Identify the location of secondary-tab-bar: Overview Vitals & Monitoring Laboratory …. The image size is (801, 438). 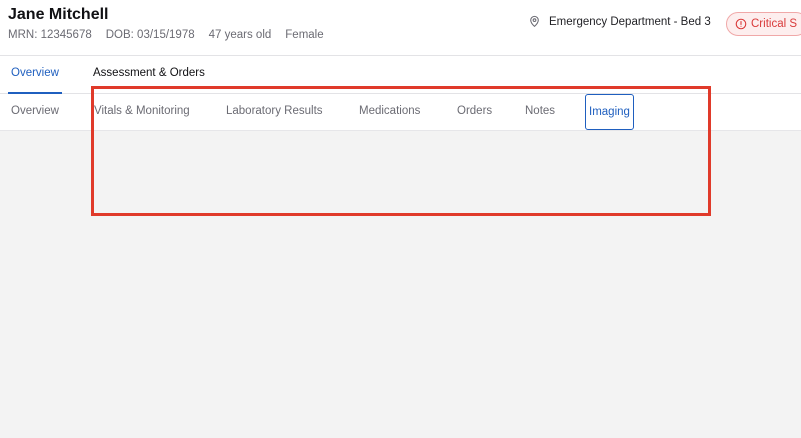
(400, 112).